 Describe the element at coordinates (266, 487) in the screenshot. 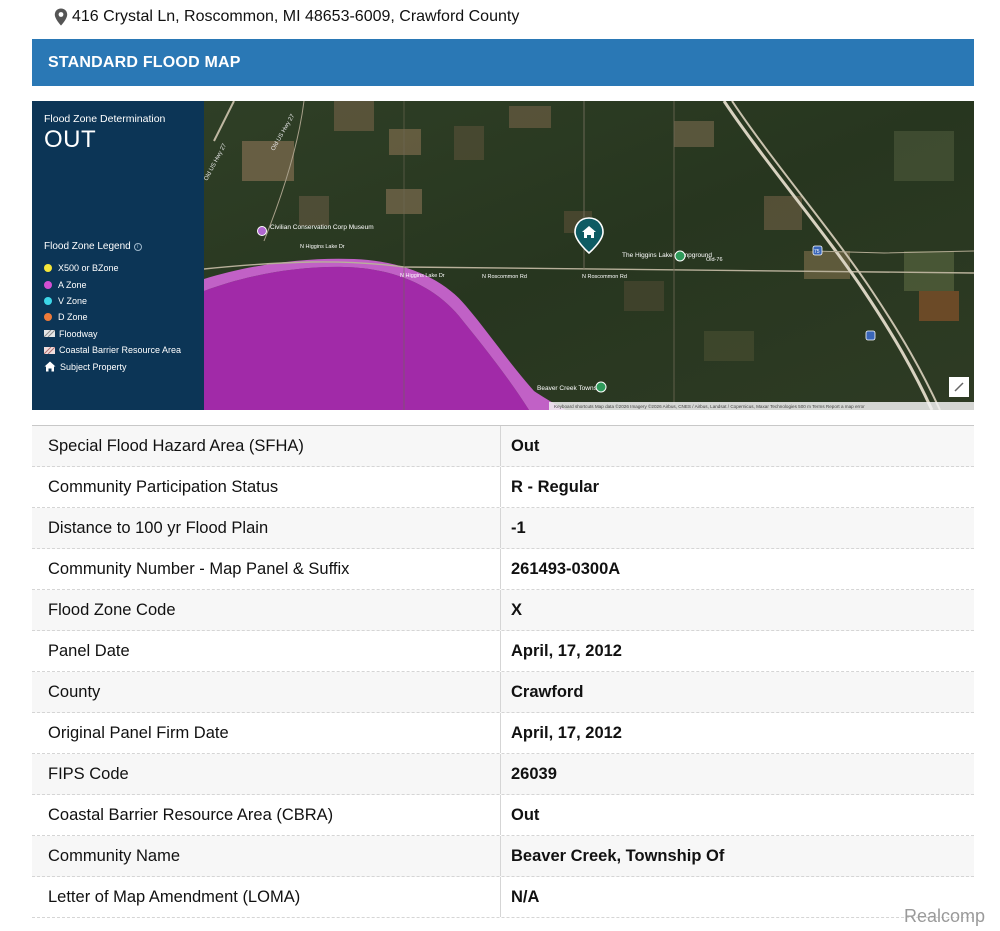

I see `row-label: Community Participation Status` at that location.